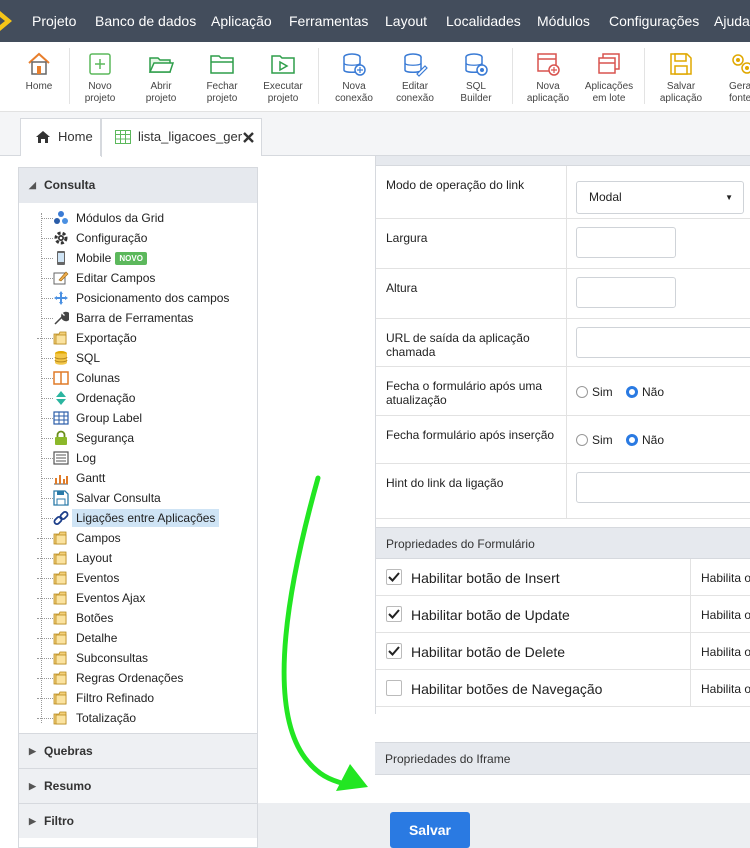 This screenshot has width=750, height=848. I want to click on sidebar-item: Subconsultas, so click(146, 658).